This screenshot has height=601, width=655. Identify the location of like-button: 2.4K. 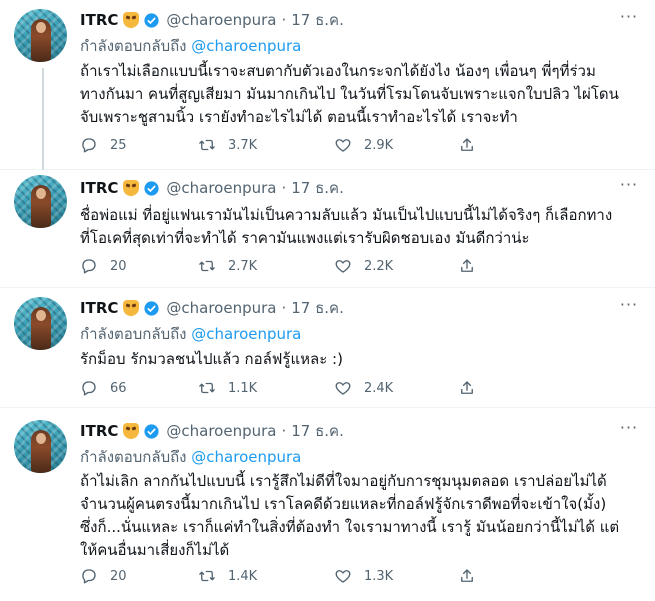
(363, 388).